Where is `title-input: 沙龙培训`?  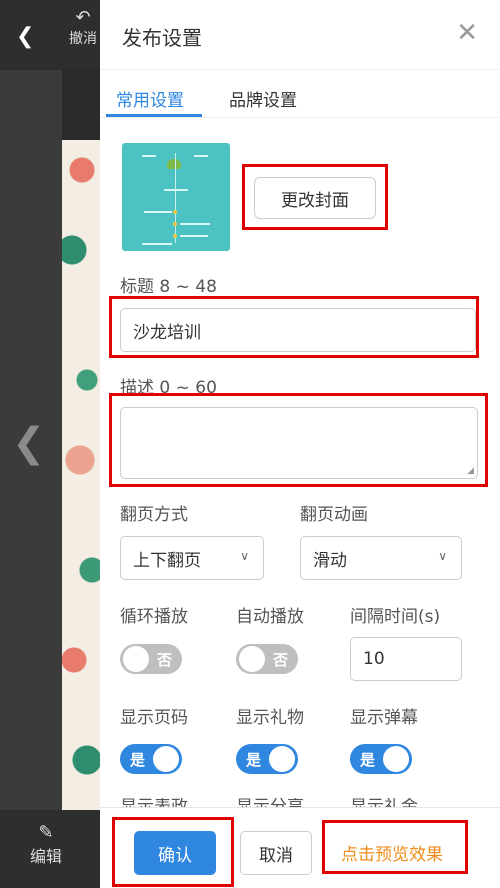
title-input: 沙龙培训 is located at coordinates (298, 330).